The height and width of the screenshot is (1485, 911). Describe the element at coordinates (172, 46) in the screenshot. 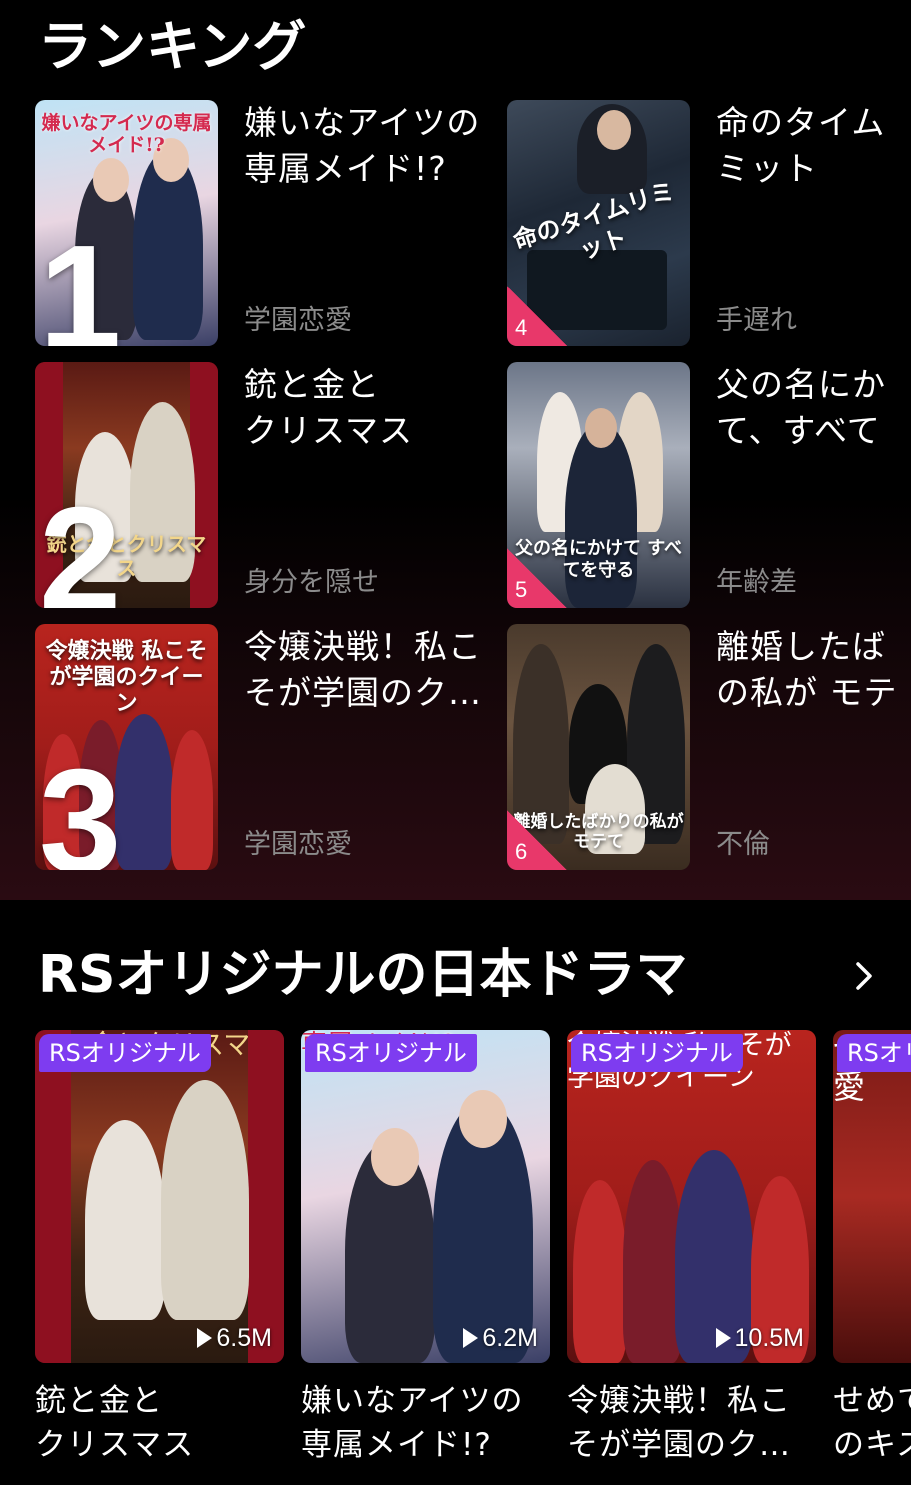

I see `ranking-title: ランキング` at that location.